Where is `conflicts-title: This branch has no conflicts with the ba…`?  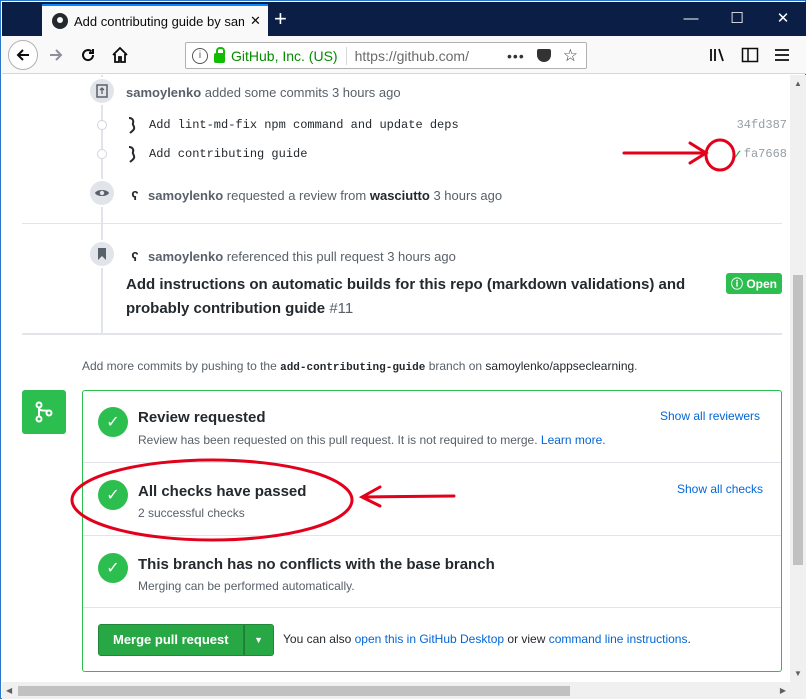
conflicts-title: This branch has no conflicts with the ba… is located at coordinates (316, 564).